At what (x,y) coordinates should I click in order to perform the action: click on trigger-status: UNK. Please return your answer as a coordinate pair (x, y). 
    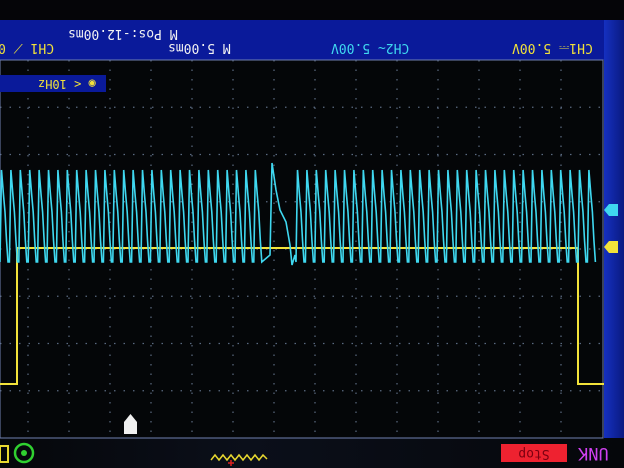
    Looking at the image, I should click on (593, 453).